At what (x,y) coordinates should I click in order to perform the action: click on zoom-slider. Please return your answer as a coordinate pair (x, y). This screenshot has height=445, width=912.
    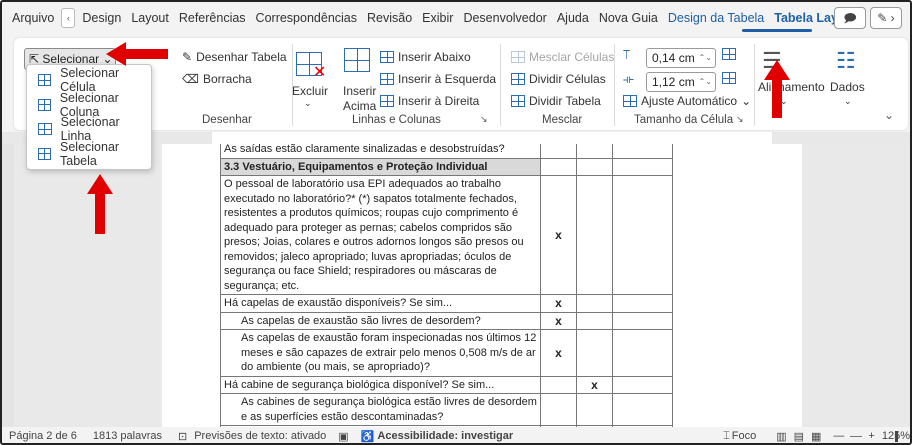
    Looking at the image, I should click on (874, 436).